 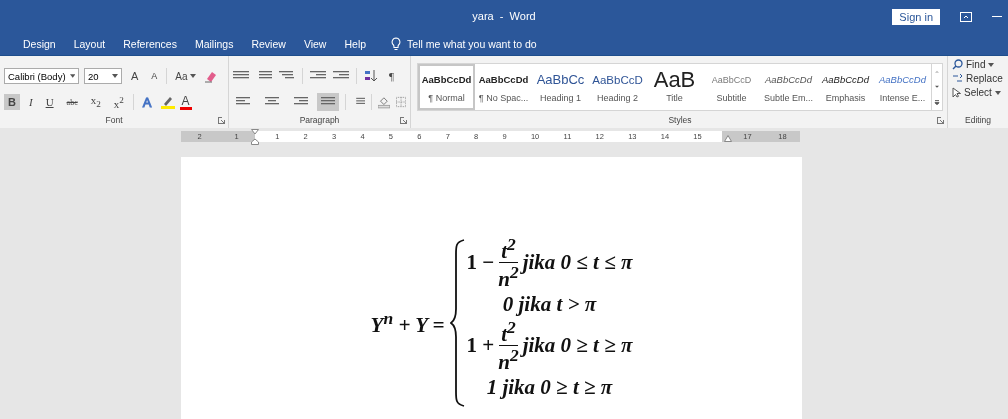 I want to click on group-label: Styles, so click(x=680, y=121).